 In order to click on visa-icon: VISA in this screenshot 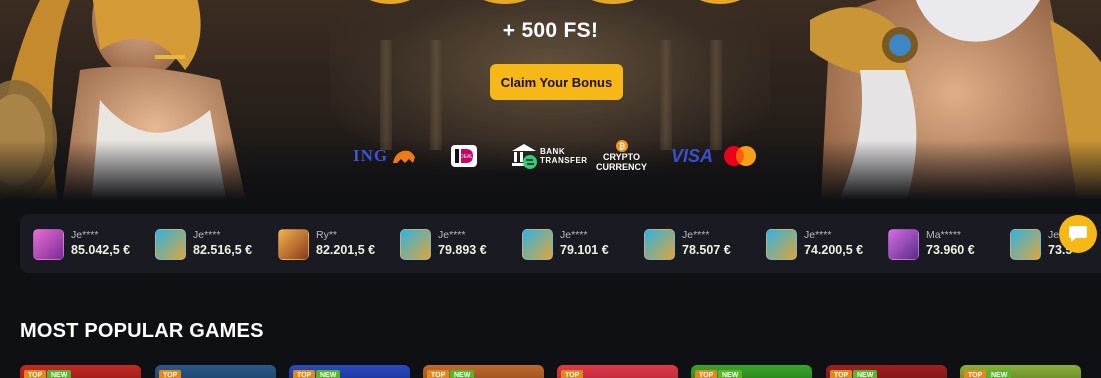, I will do `click(692, 155)`.